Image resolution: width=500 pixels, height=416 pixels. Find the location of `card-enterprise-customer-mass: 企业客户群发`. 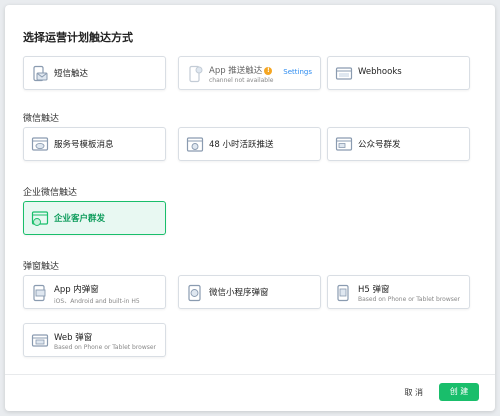

card-enterprise-customer-mass: 企业客户群发 is located at coordinates (94, 218).